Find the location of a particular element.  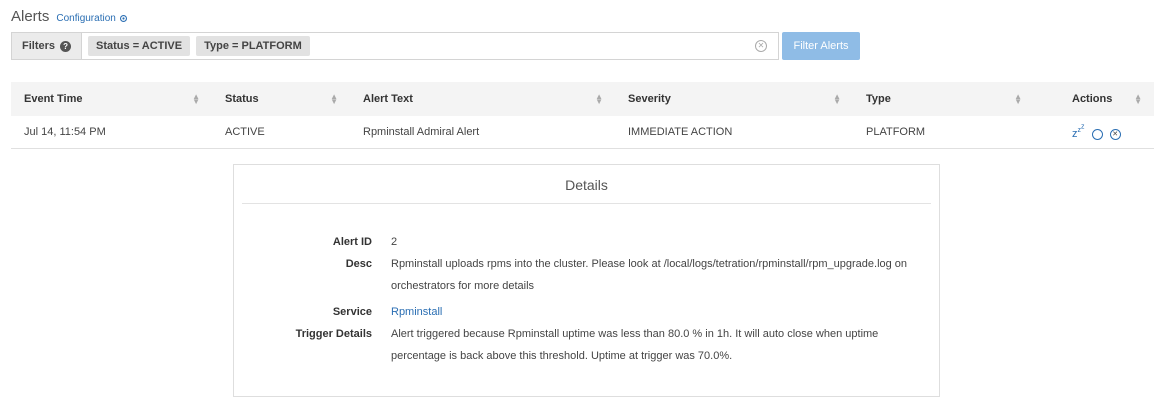

column-label: Alert Text is located at coordinates (388, 99).